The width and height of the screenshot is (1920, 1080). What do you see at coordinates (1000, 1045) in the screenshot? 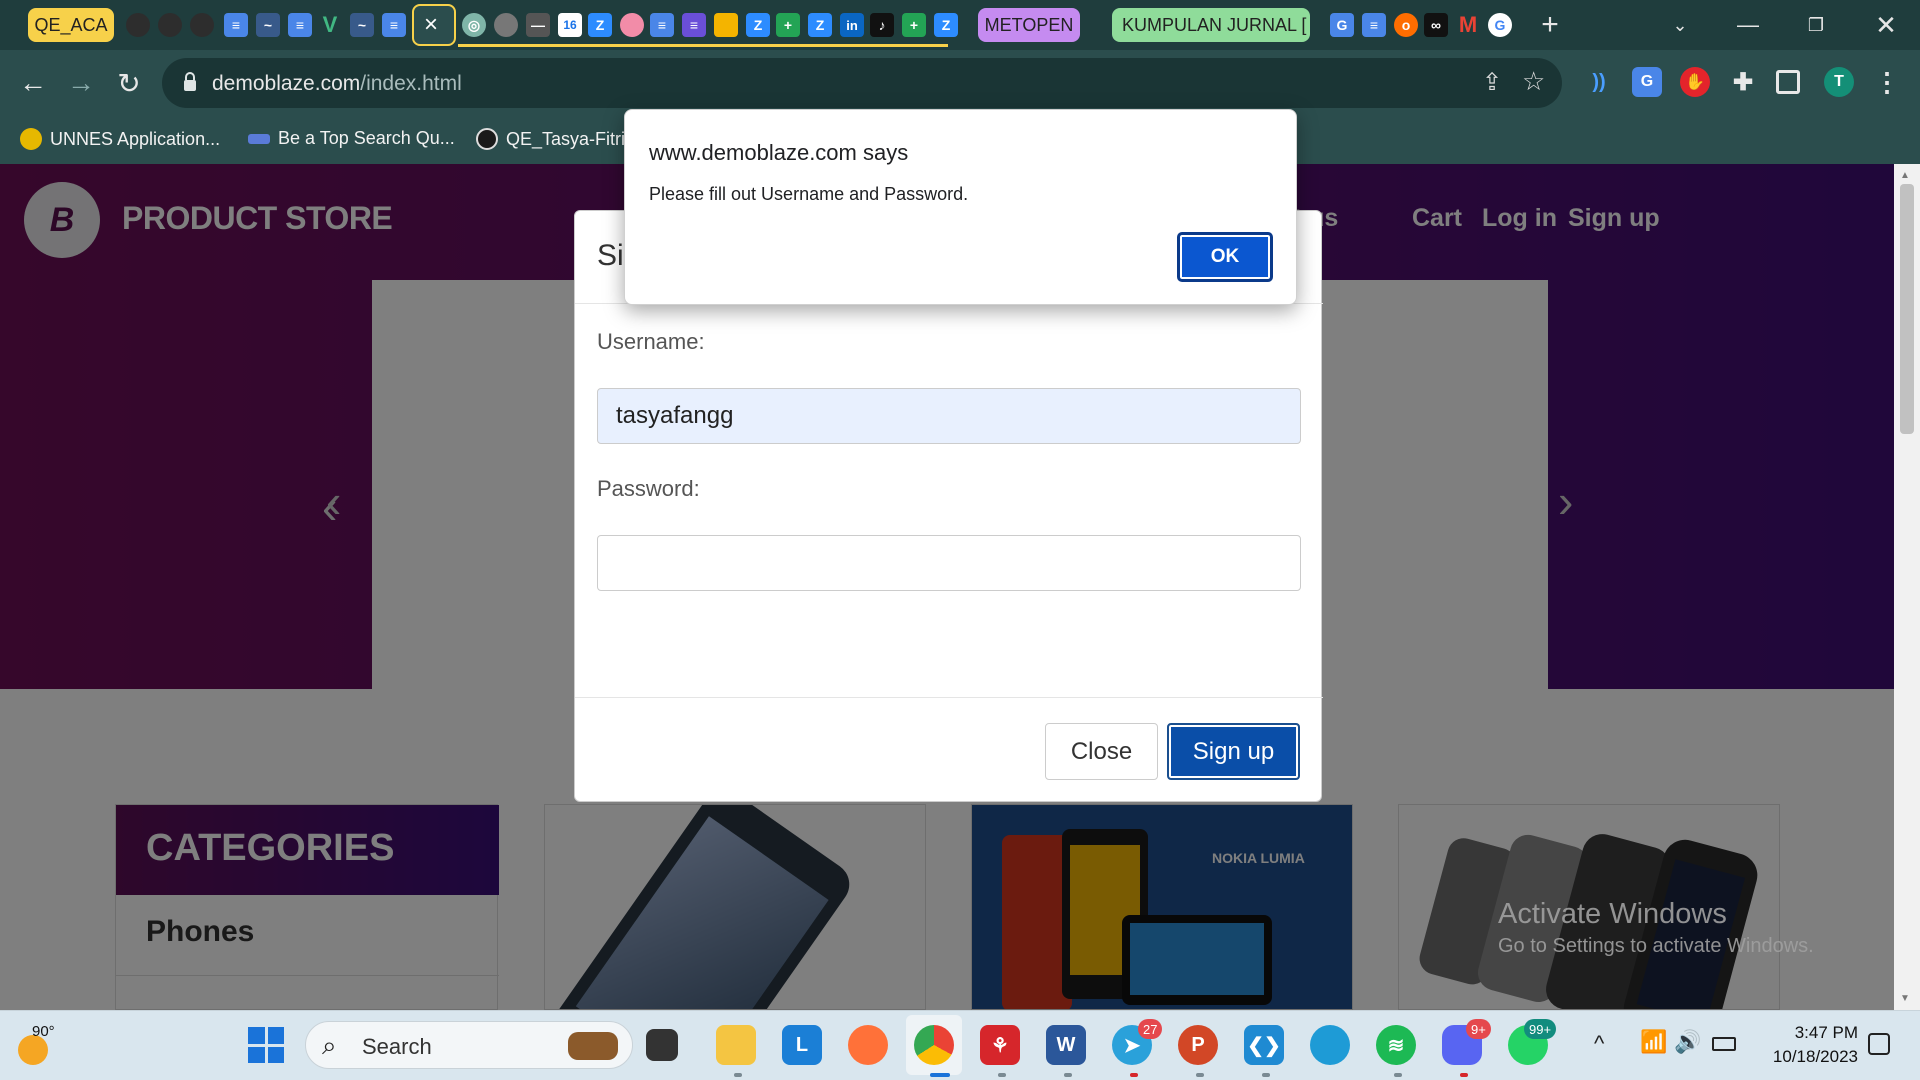
I see `mendeley-icon: ⚘` at bounding box center [1000, 1045].